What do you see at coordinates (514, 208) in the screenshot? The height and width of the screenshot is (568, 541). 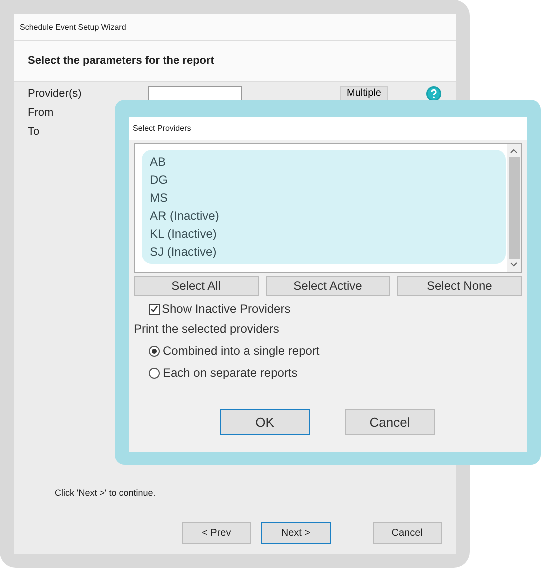 I see `scrollbar` at bounding box center [514, 208].